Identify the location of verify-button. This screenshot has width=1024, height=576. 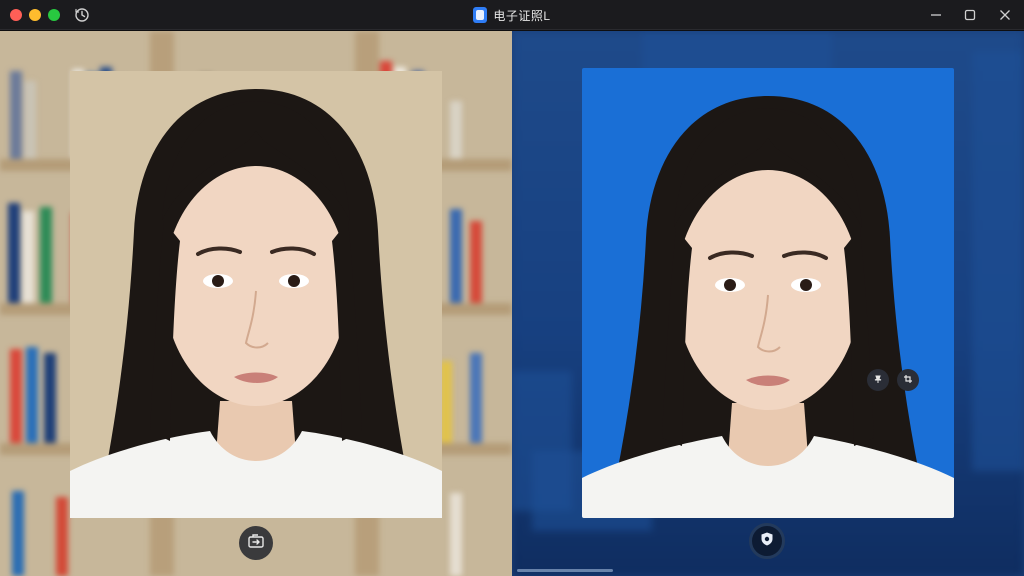
(767, 541).